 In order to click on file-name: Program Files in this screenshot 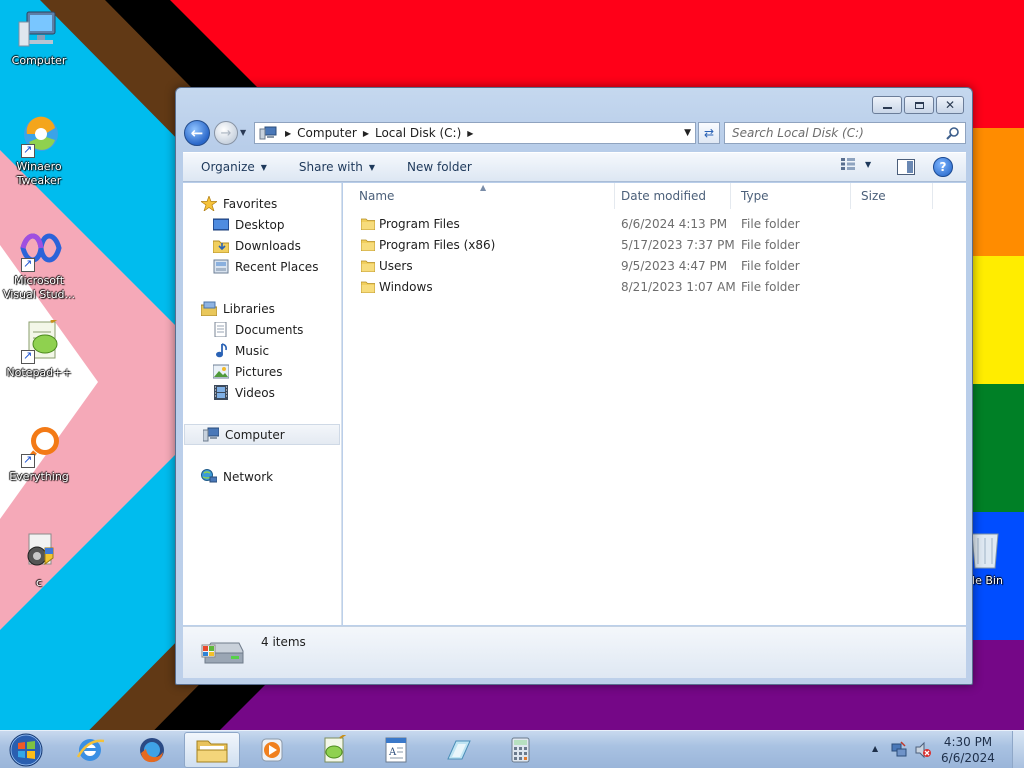, I will do `click(419, 224)`.